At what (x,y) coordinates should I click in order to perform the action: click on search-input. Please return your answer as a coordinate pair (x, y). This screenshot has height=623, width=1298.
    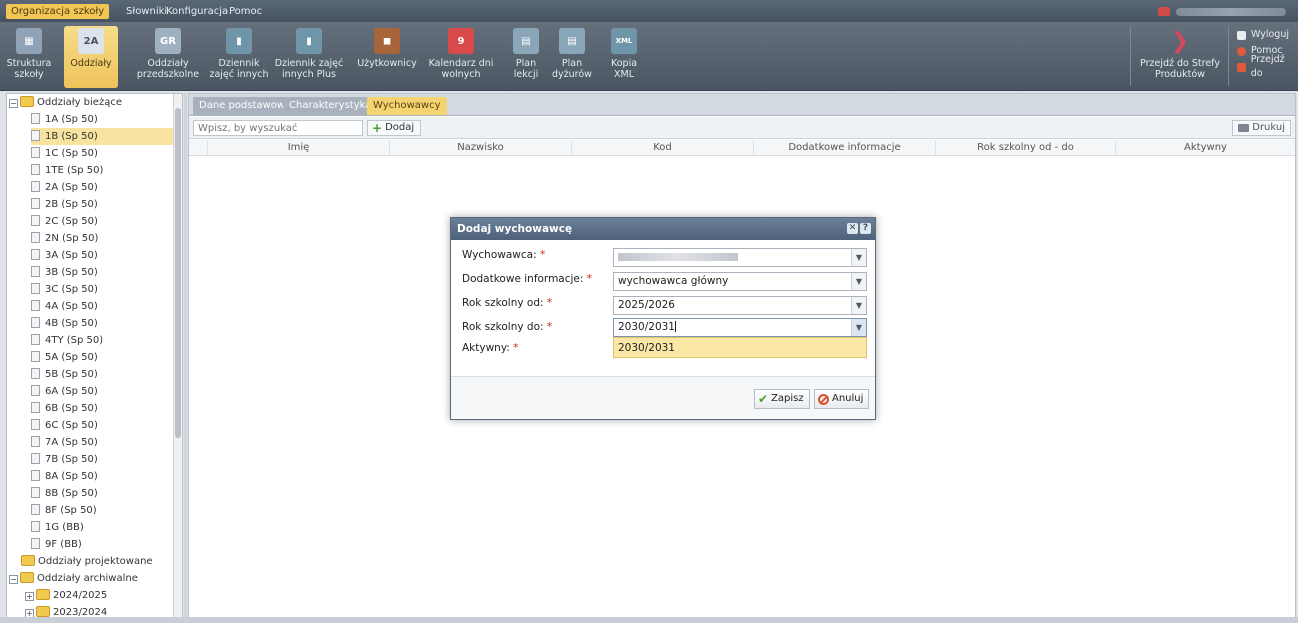
    Looking at the image, I should click on (278, 128).